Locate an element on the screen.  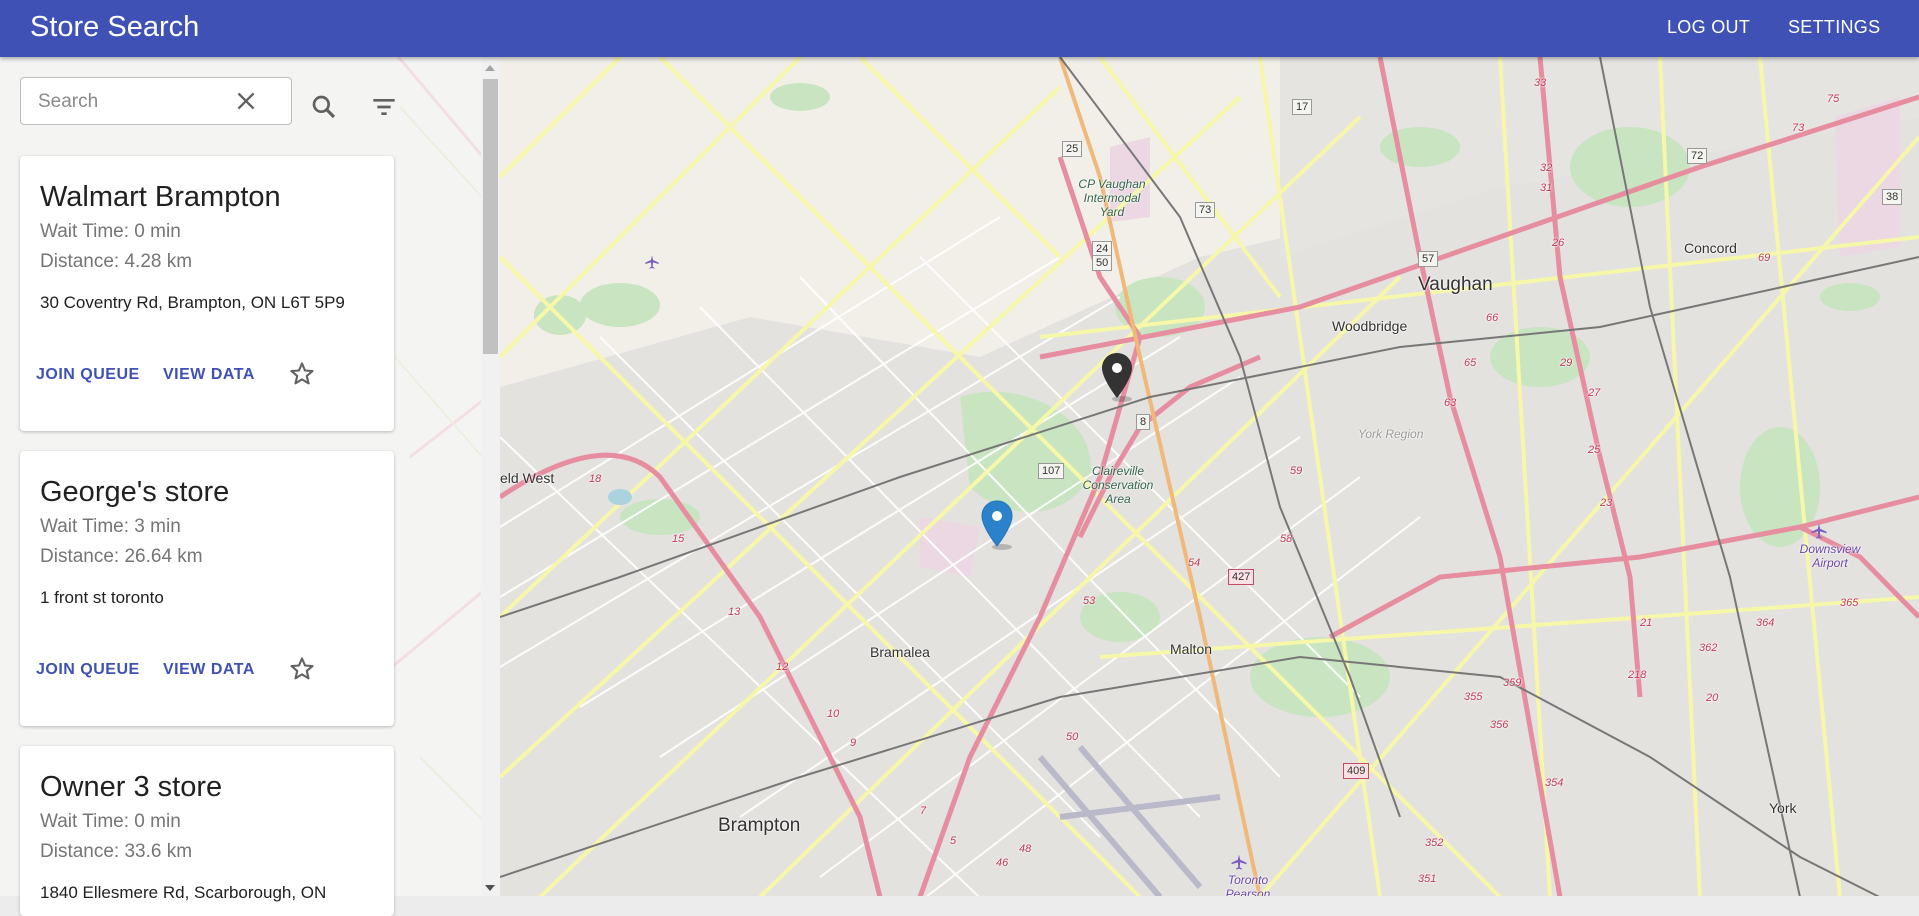
store-address: 1840 Ellesmere Rd, Scarborough, ON is located at coordinates (183, 892).